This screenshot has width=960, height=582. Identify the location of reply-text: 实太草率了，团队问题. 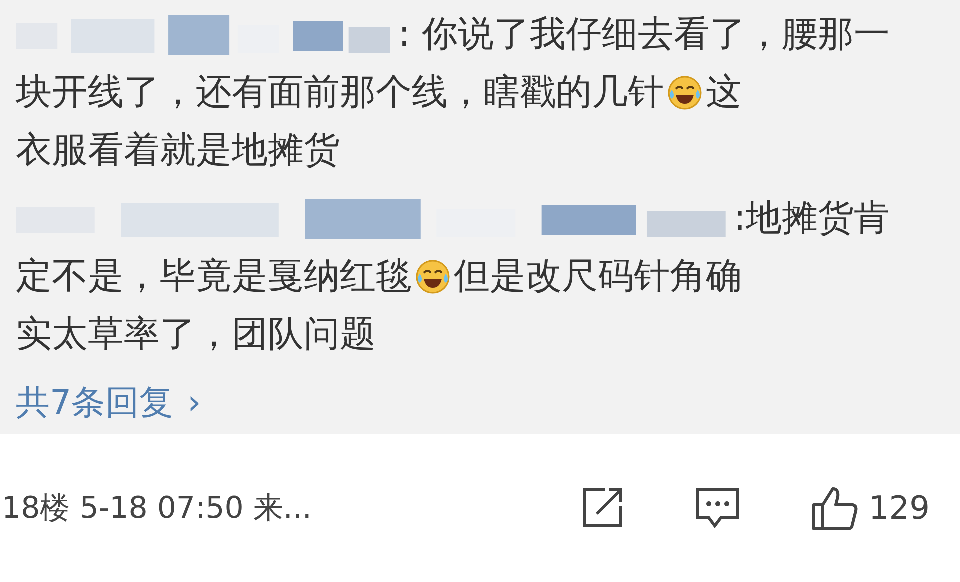
(196, 335).